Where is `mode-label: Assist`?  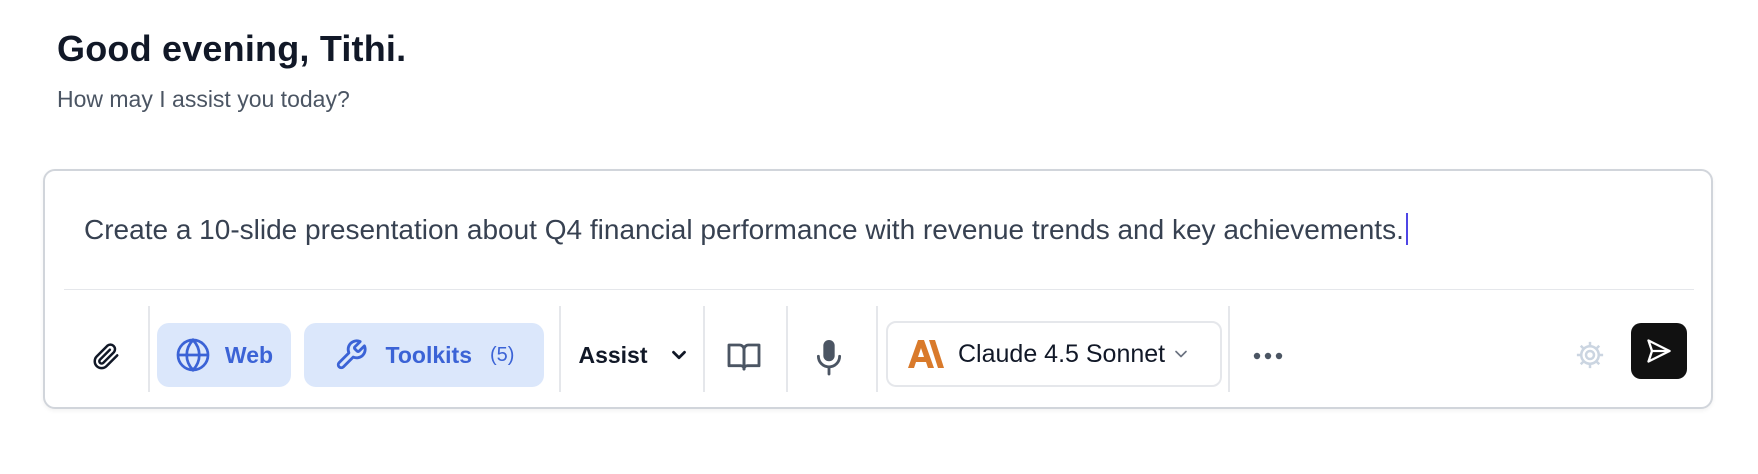 mode-label: Assist is located at coordinates (613, 354).